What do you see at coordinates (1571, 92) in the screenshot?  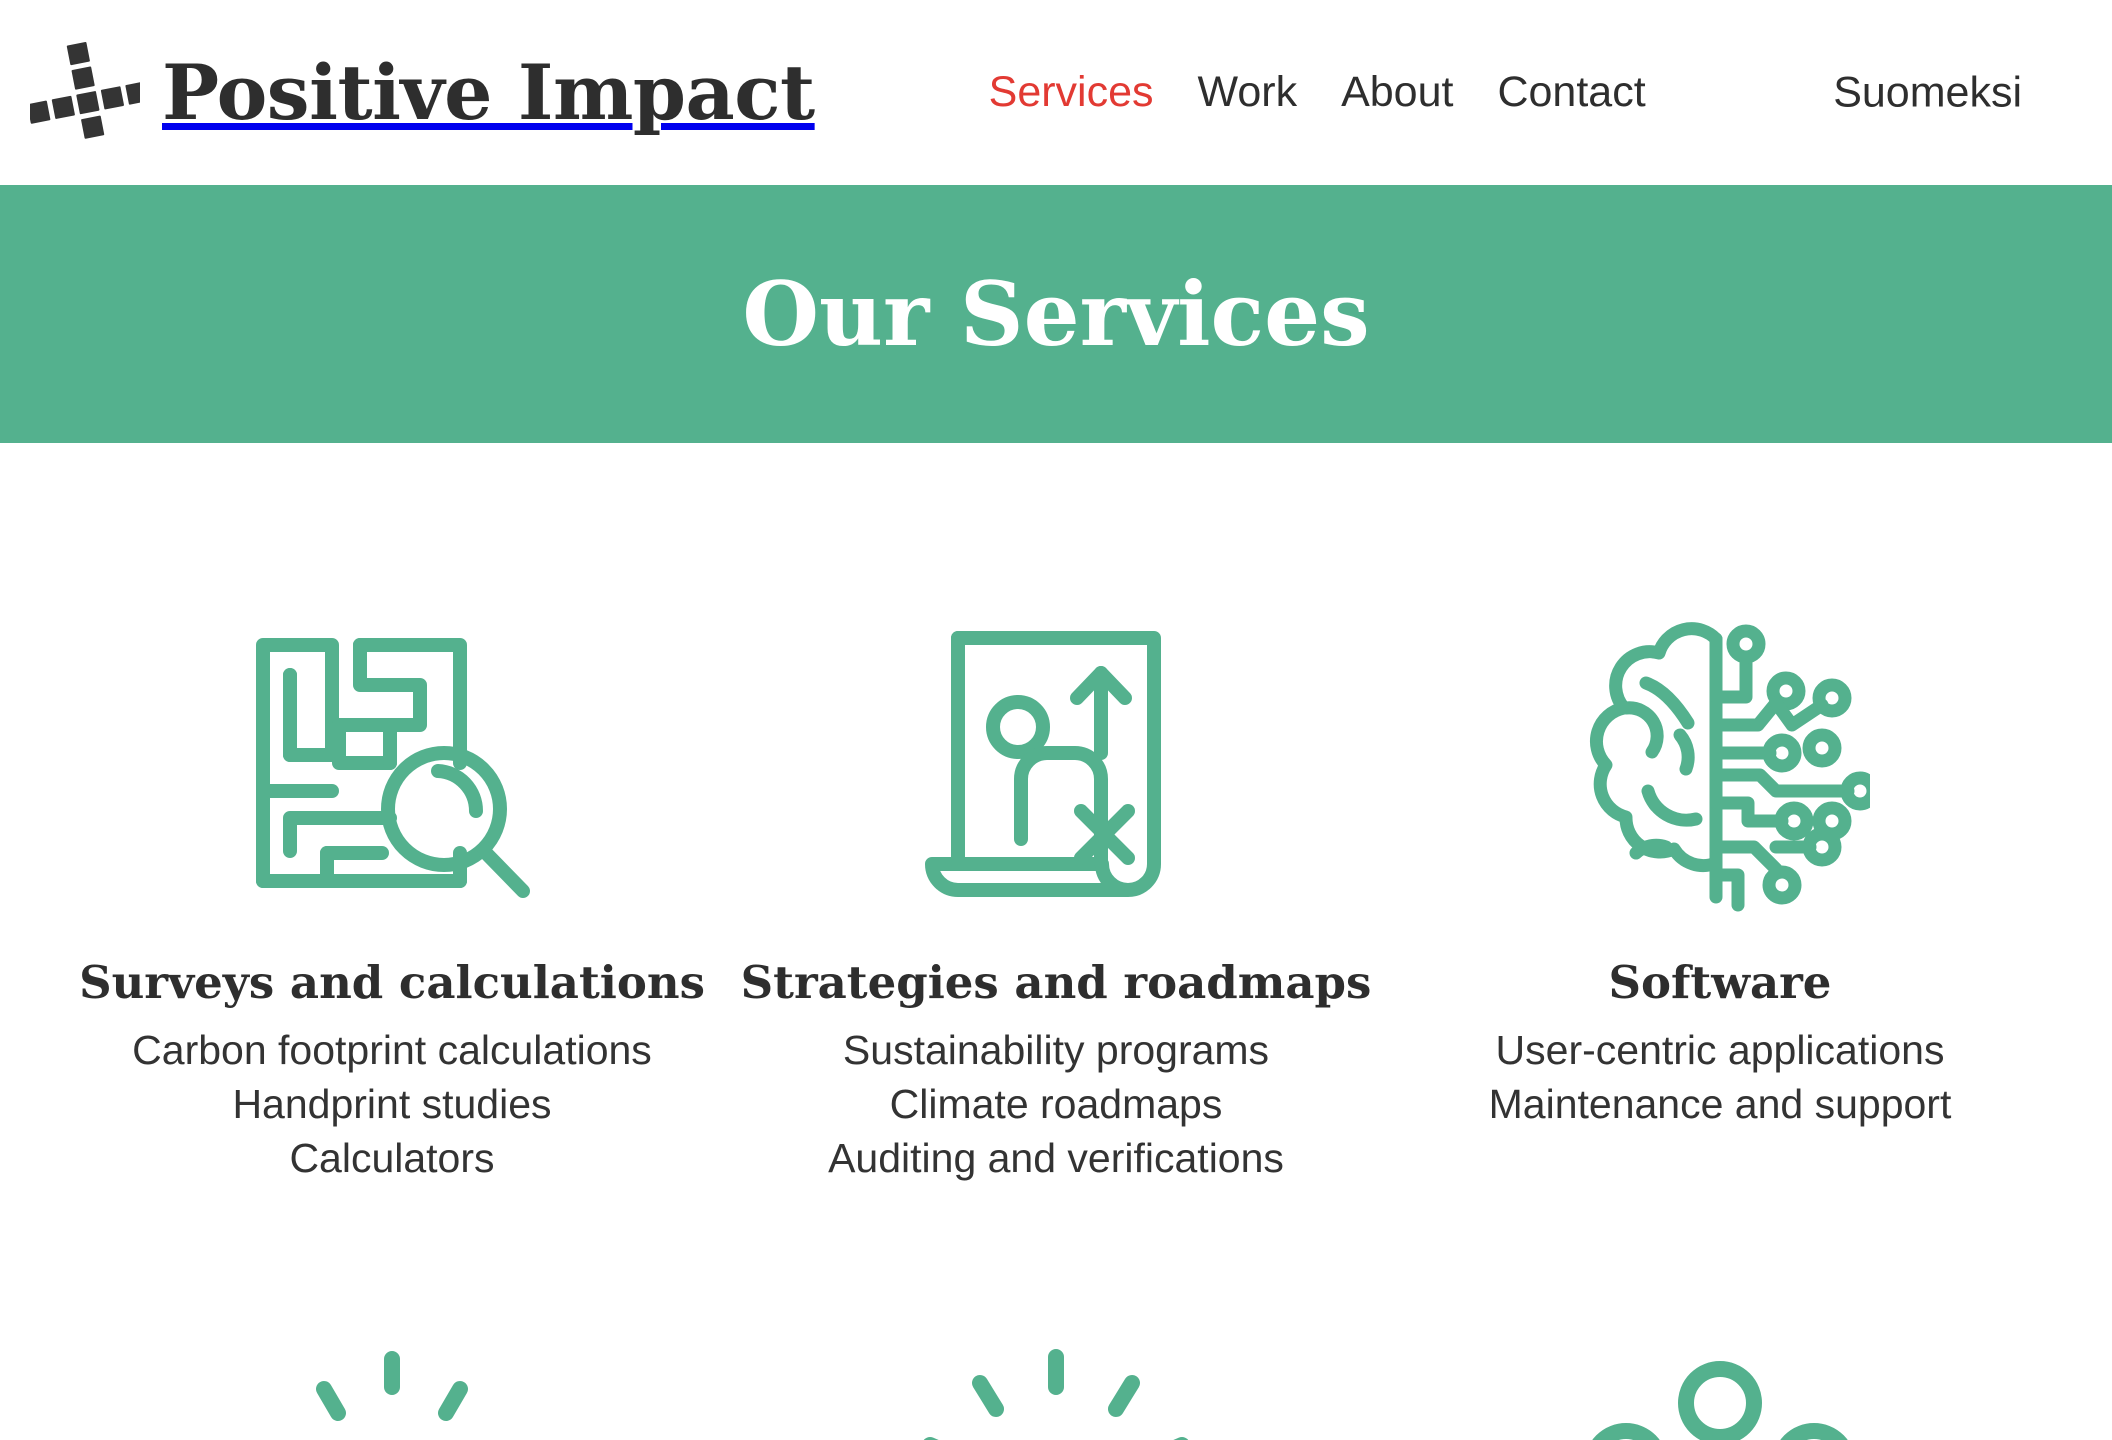 I see `nav-item-contact: Contact` at bounding box center [1571, 92].